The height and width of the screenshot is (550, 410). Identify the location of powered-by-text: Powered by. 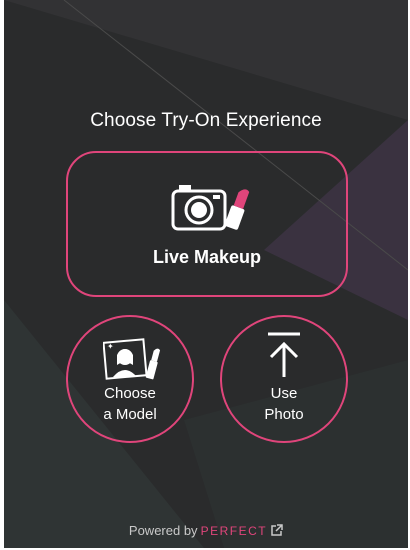
(163, 530).